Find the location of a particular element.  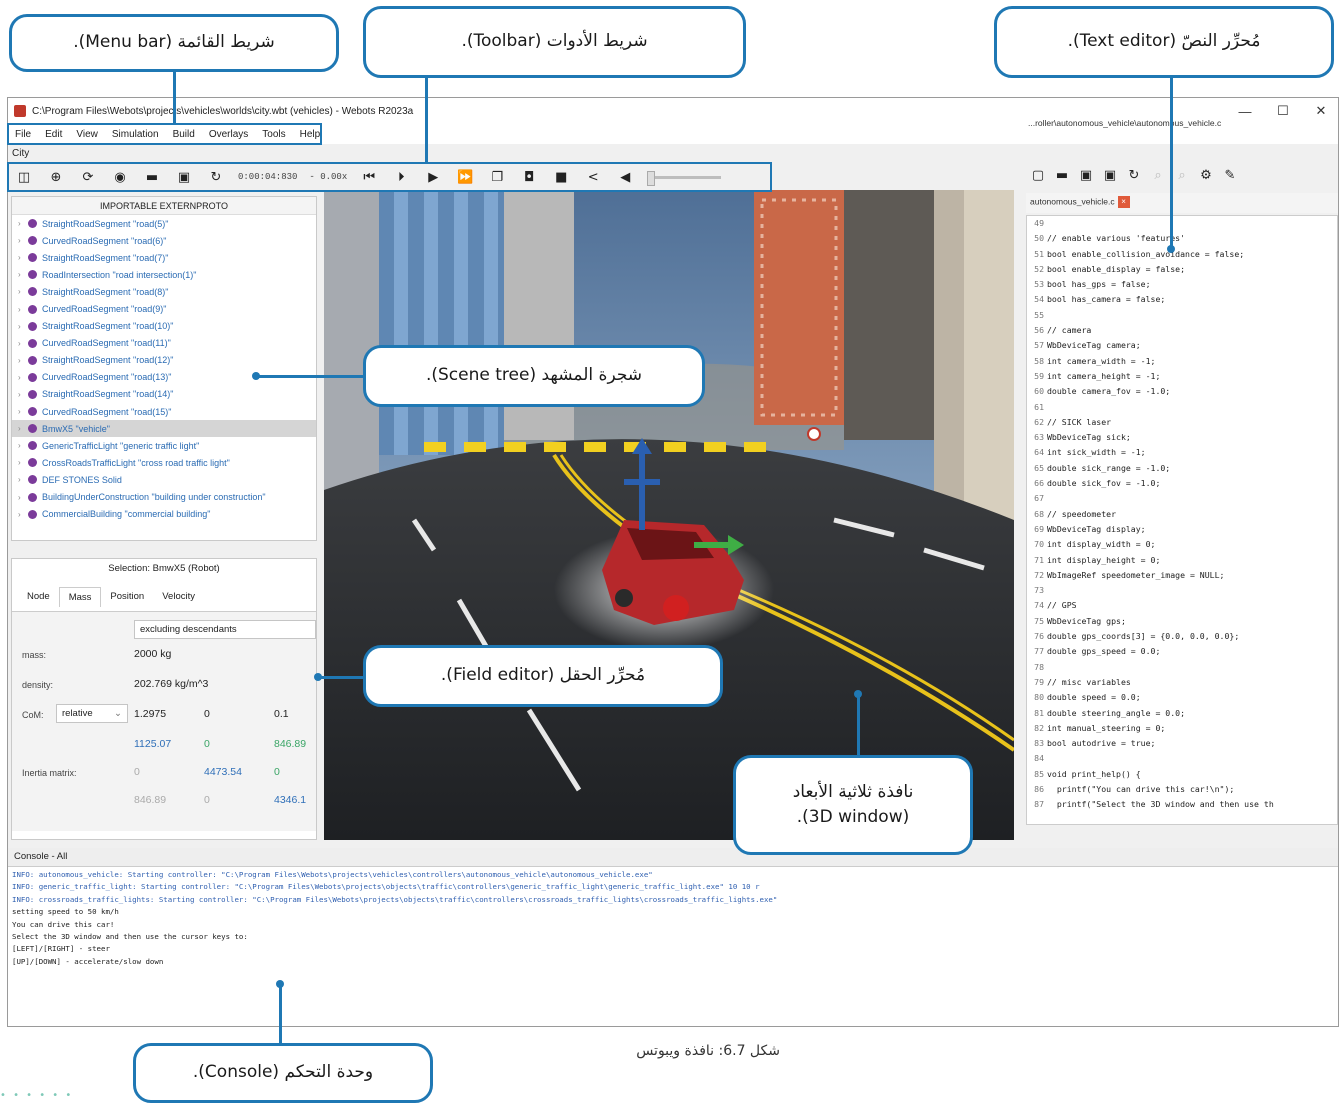

code-line: 64 int sick_width = -1; is located at coordinates (1182, 452).